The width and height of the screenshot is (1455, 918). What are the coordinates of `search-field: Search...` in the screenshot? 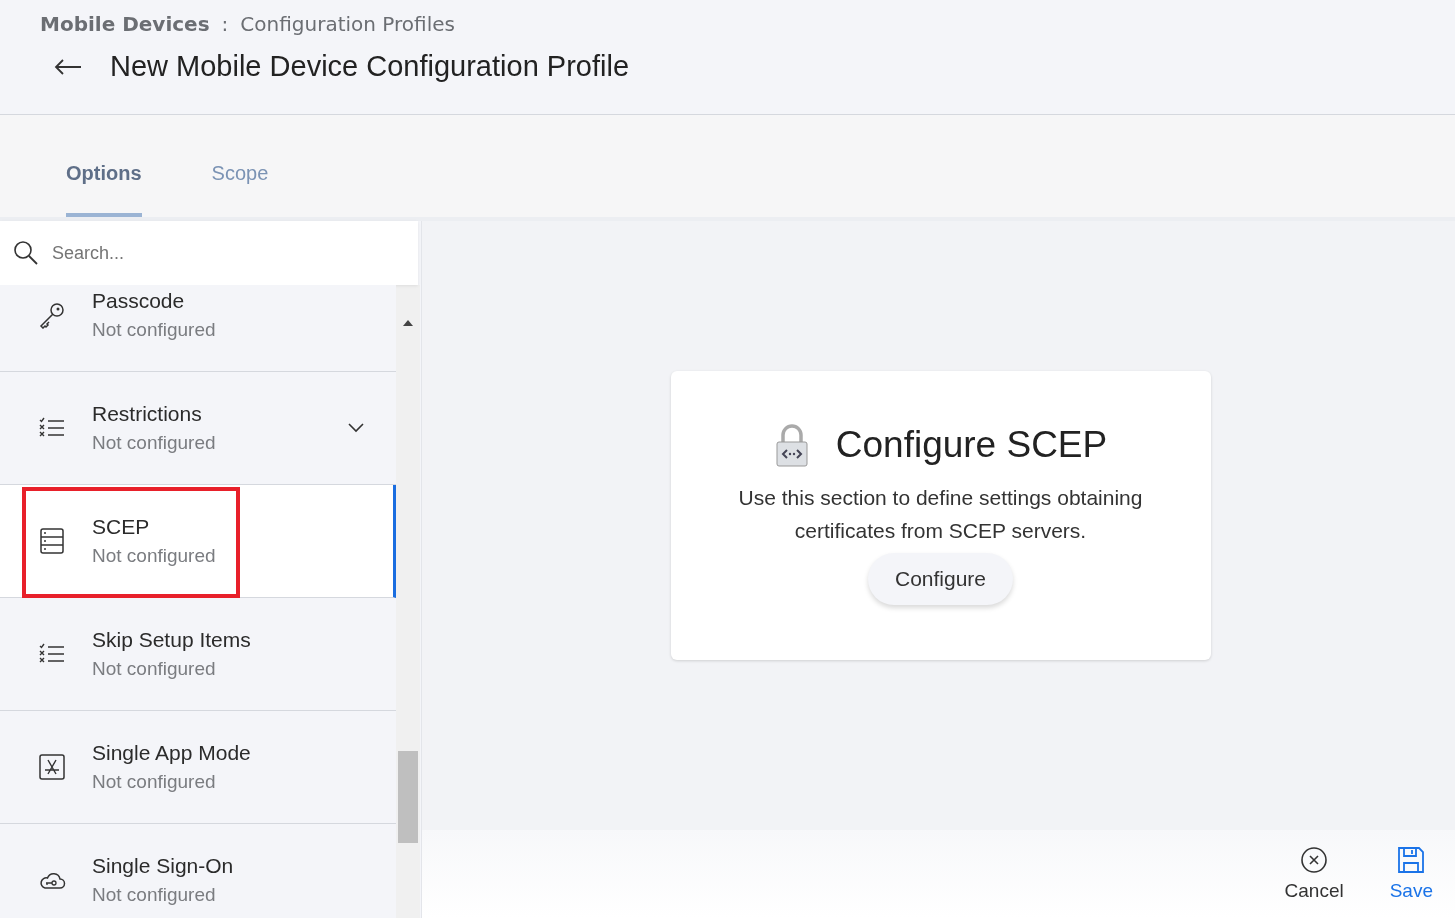 It's located at (209, 253).